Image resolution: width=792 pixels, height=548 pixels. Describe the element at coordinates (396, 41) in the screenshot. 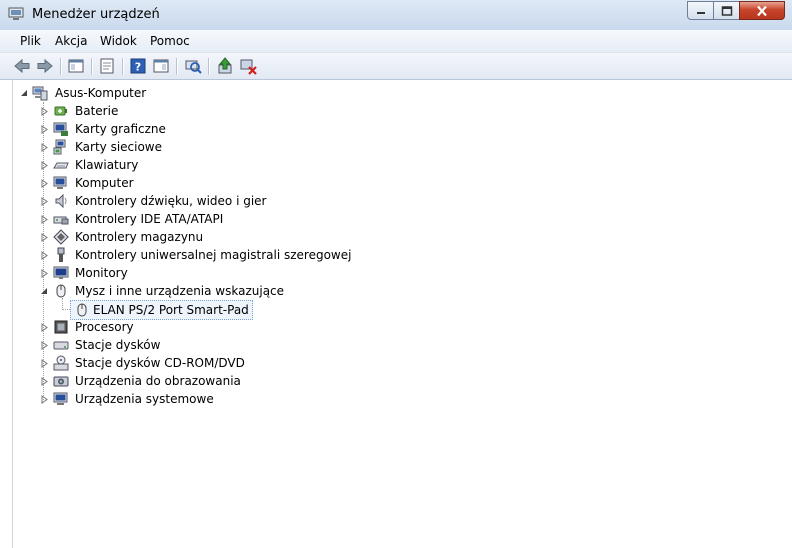

I see `menu-bar: Plik Akcja Widok Pomoc` at that location.